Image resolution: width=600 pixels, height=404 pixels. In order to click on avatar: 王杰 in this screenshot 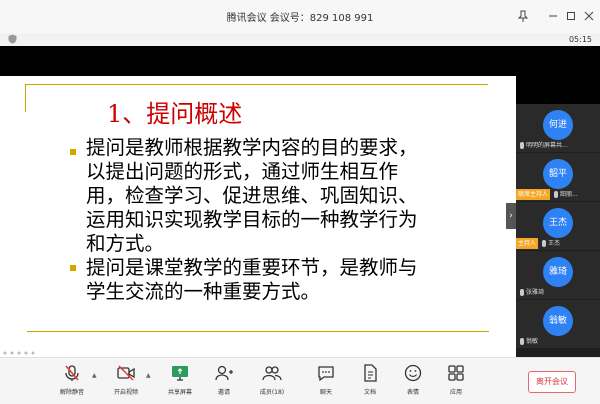, I will do `click(558, 223)`.